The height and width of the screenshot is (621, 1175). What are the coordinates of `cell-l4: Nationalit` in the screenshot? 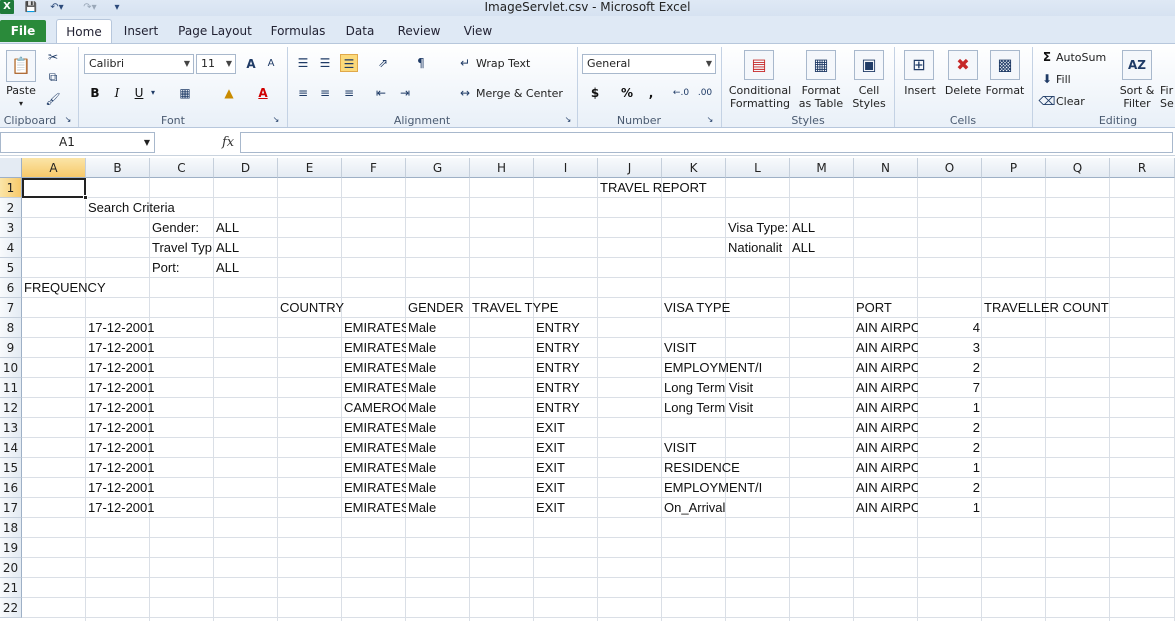 It's located at (758, 248).